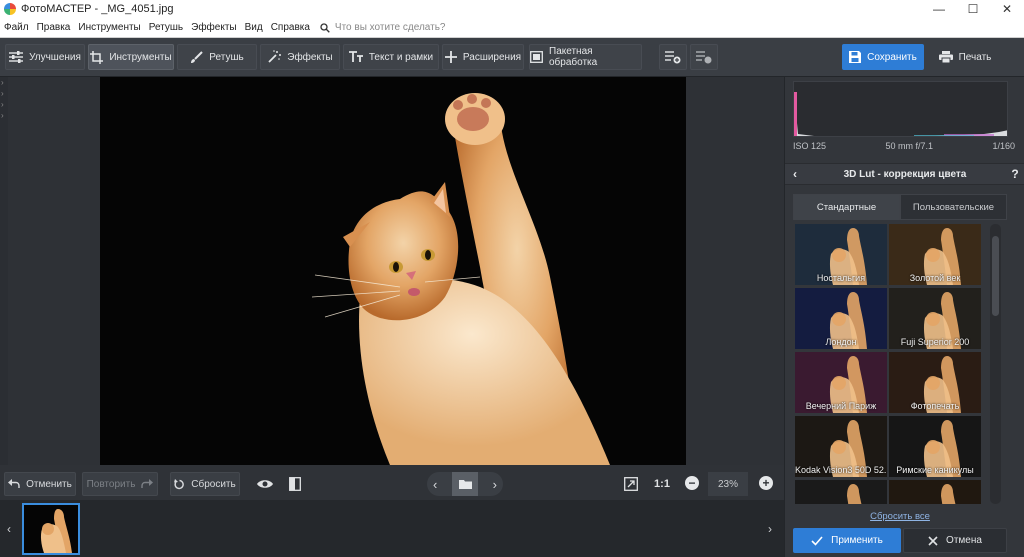 This screenshot has height=557, width=1024. What do you see at coordinates (846, 207) in the screenshot?
I see `tab-standard: Стандартные` at bounding box center [846, 207].